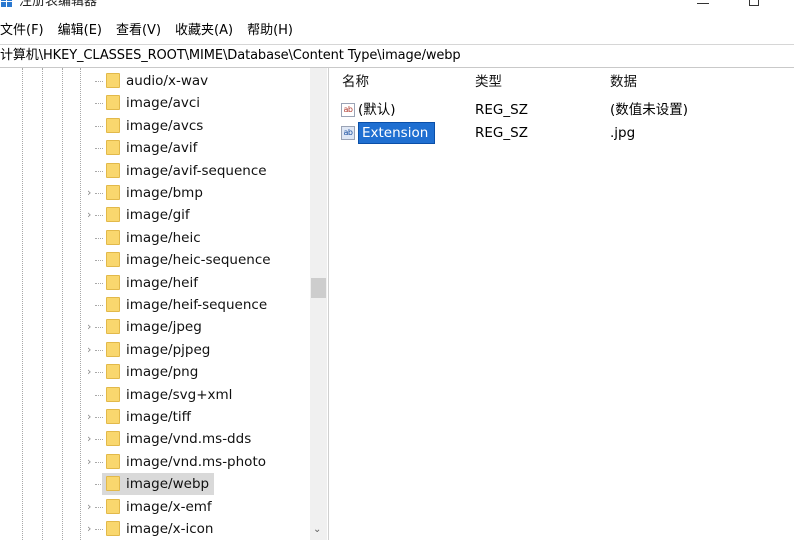 The image size is (794, 540). What do you see at coordinates (623, 82) in the screenshot?
I see `column-header-data: 数据` at bounding box center [623, 82].